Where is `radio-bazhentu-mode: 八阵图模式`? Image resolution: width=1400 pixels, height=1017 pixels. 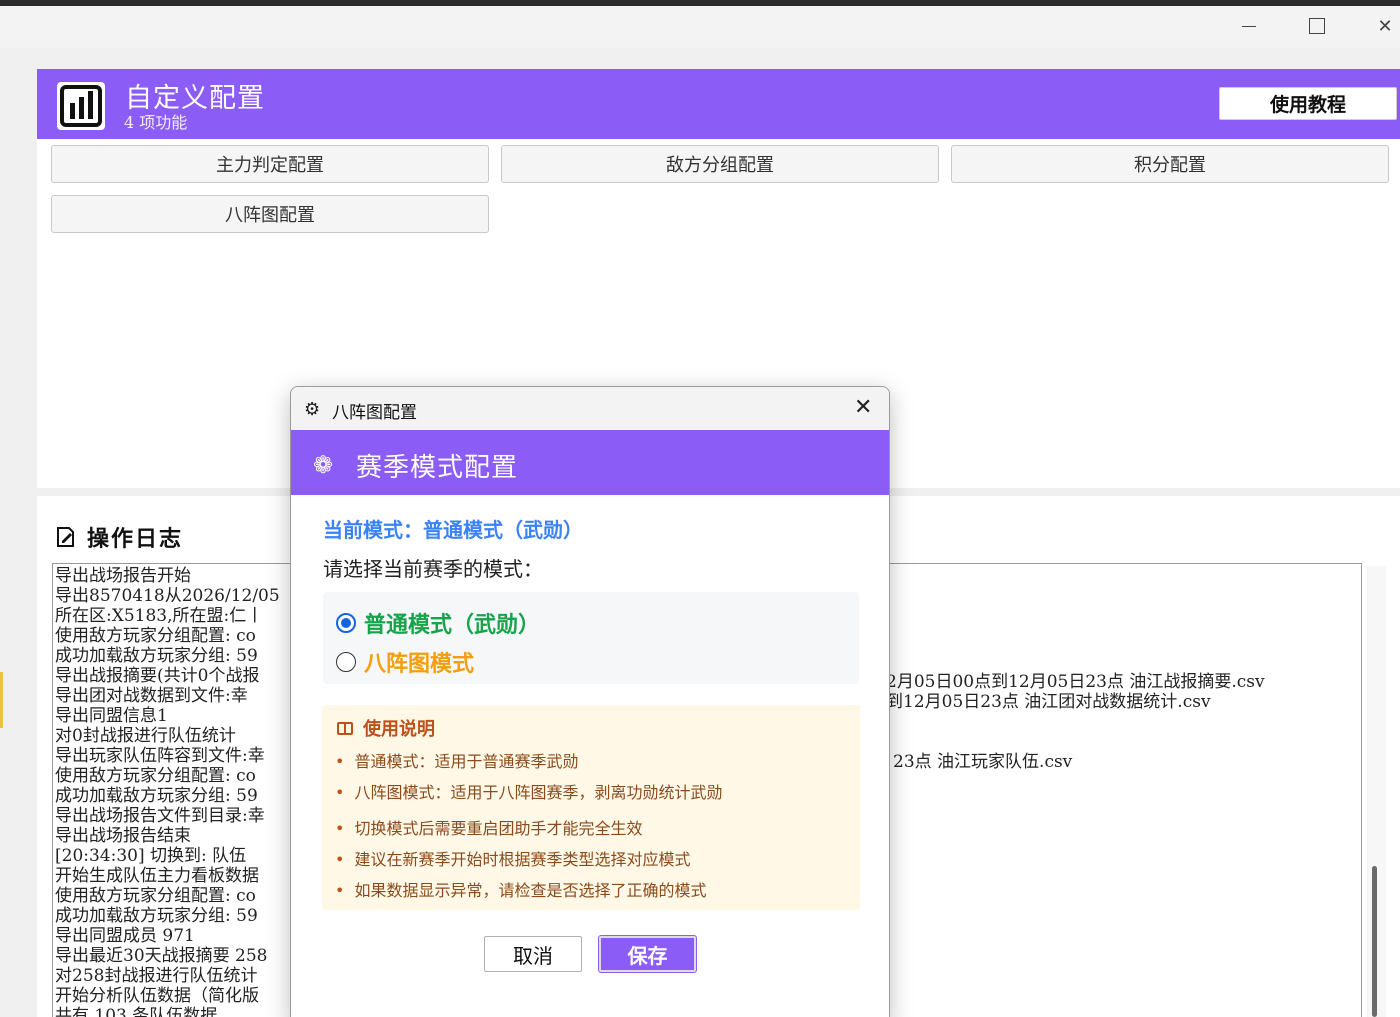
radio-bazhentu-mode: 八阵图模式 is located at coordinates (405, 662).